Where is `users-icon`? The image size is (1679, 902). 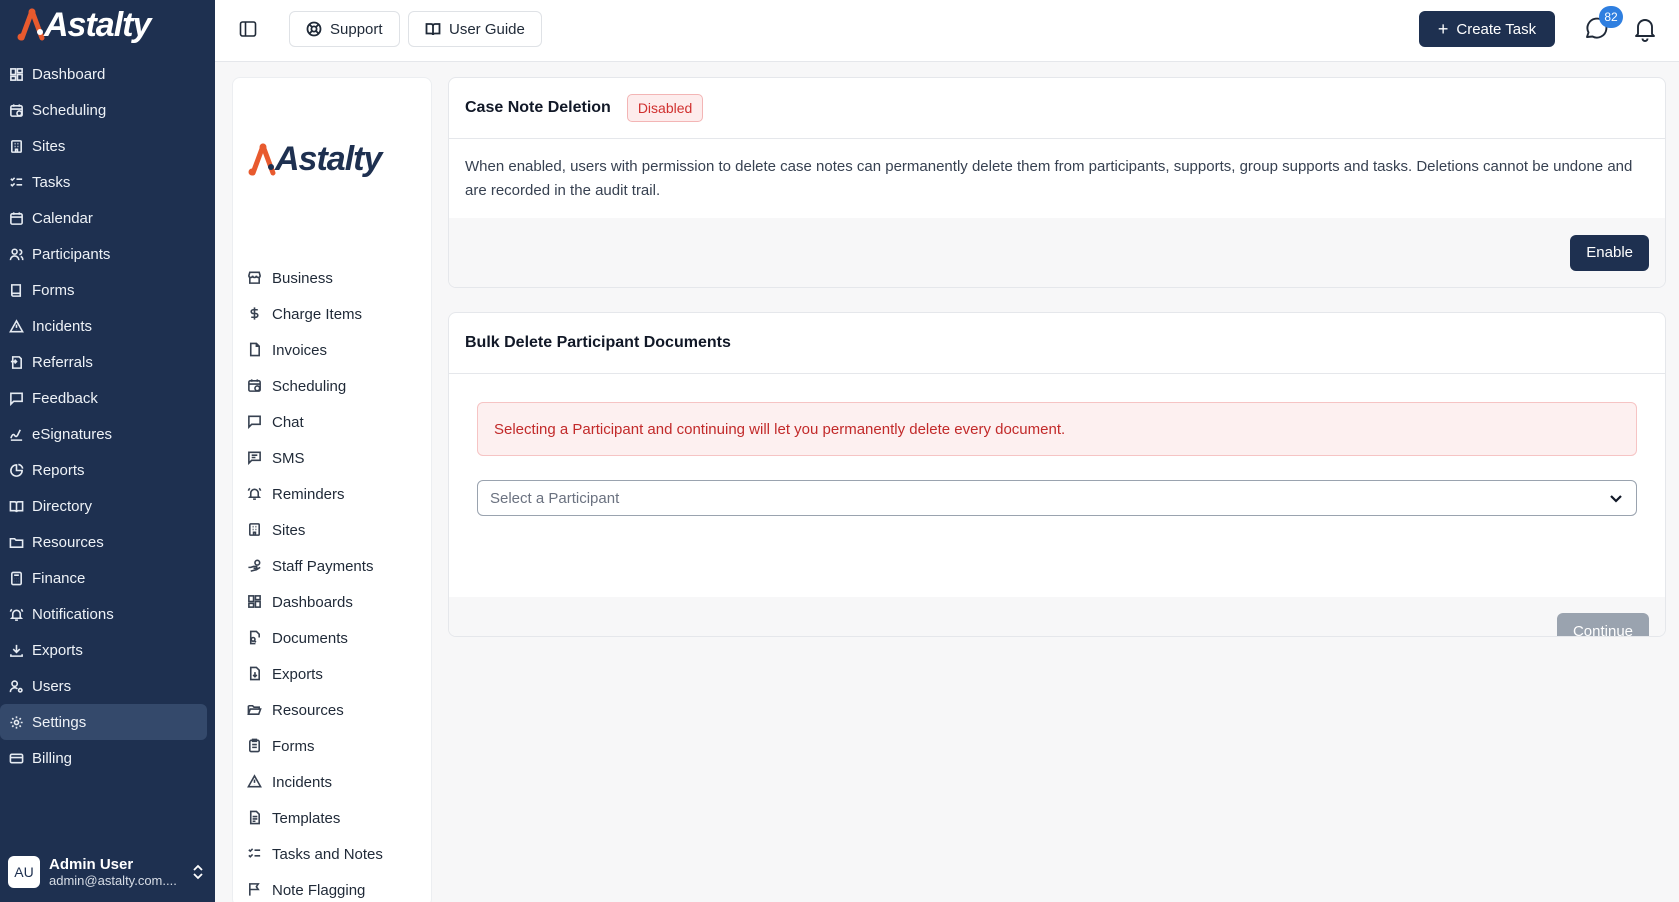
users-icon is located at coordinates (16, 253).